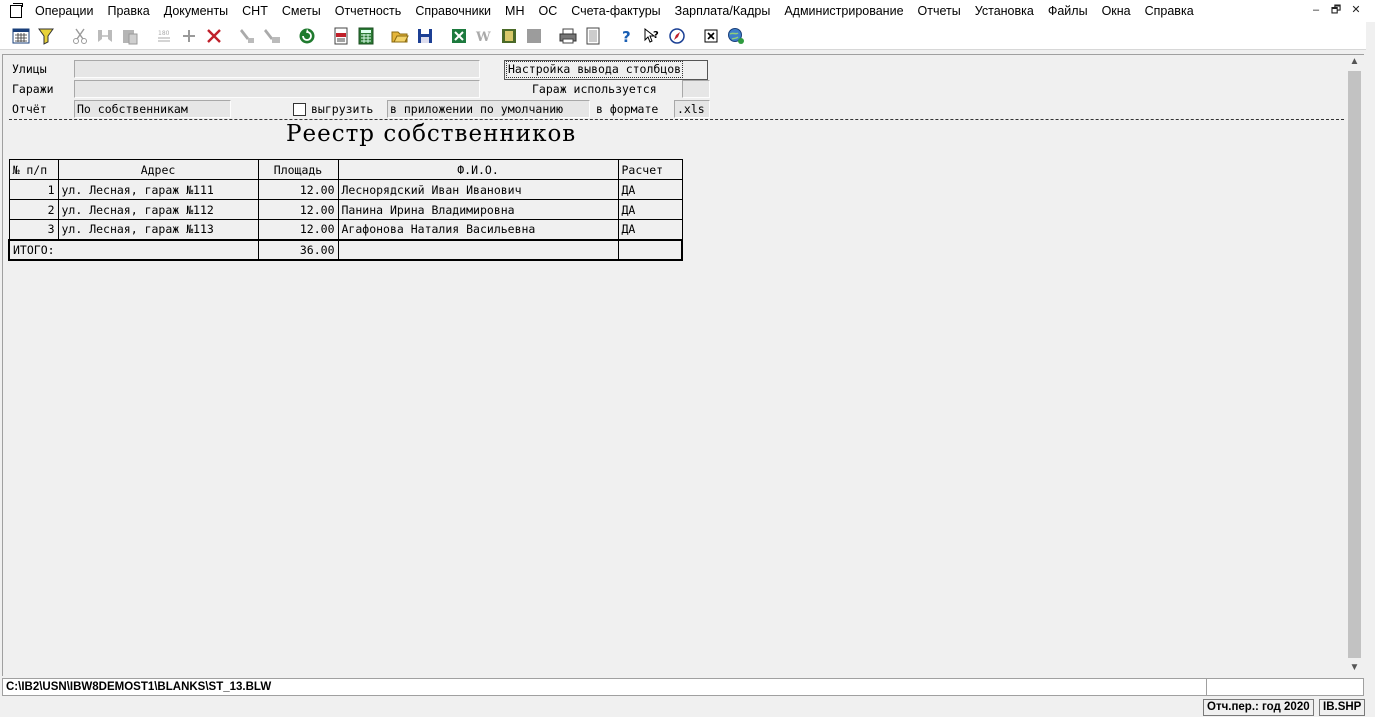 The height and width of the screenshot is (717, 1375). Describe the element at coordinates (345, 169) in the screenshot. I see `table-header-row: № п/п Адрес Площадь Ф.И.О. Расчет` at that location.